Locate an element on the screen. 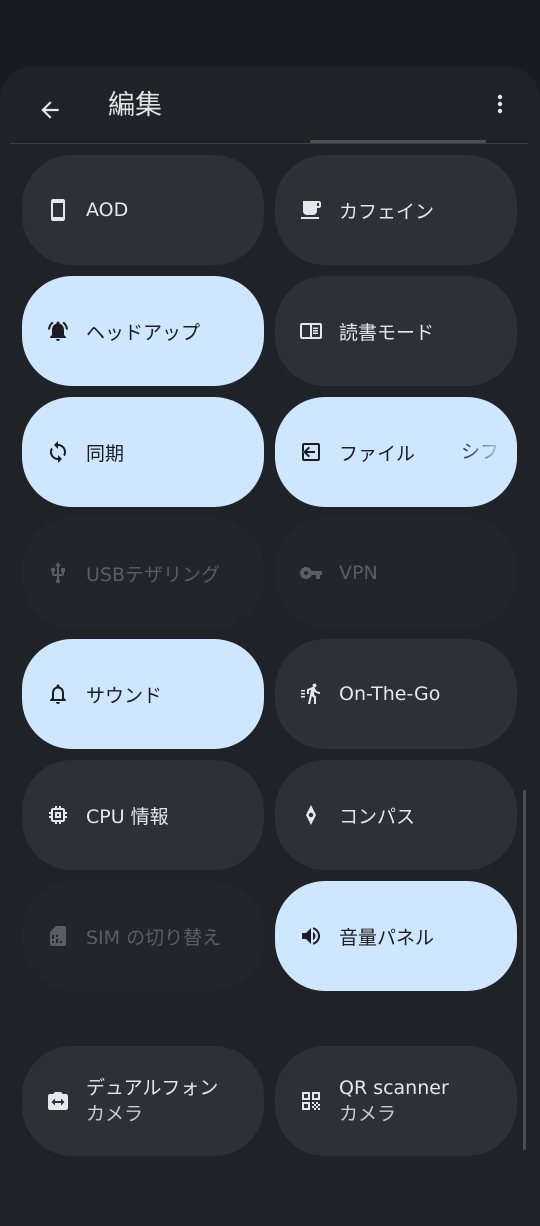 The height and width of the screenshot is (1226, 540). tile-volume-panel: 音量パネル is located at coordinates (396, 936).